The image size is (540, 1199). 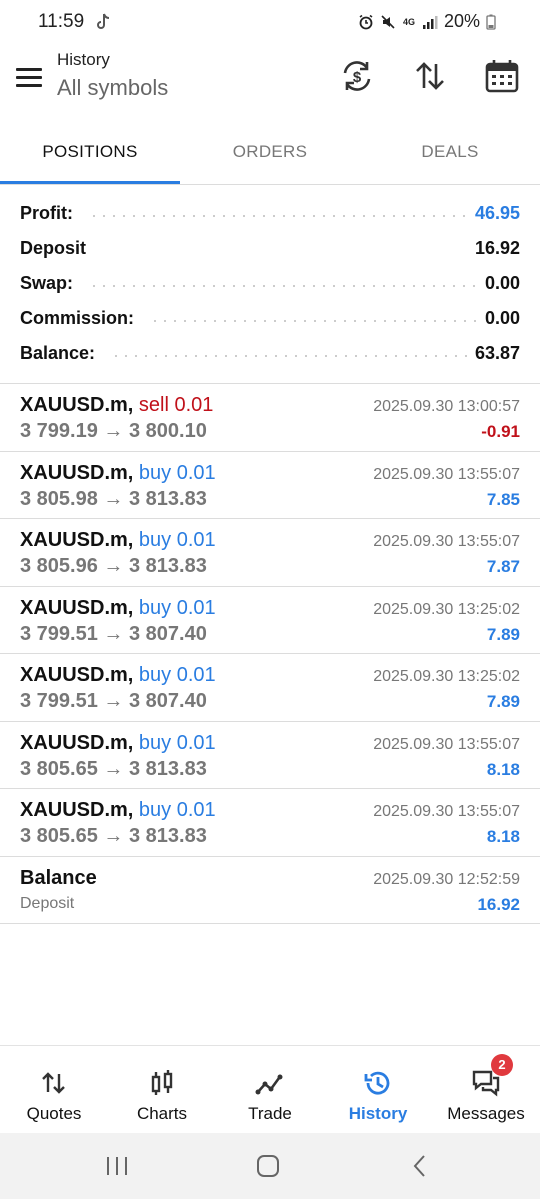 I want to click on nav-label: Trade, so click(x=270, y=1113).